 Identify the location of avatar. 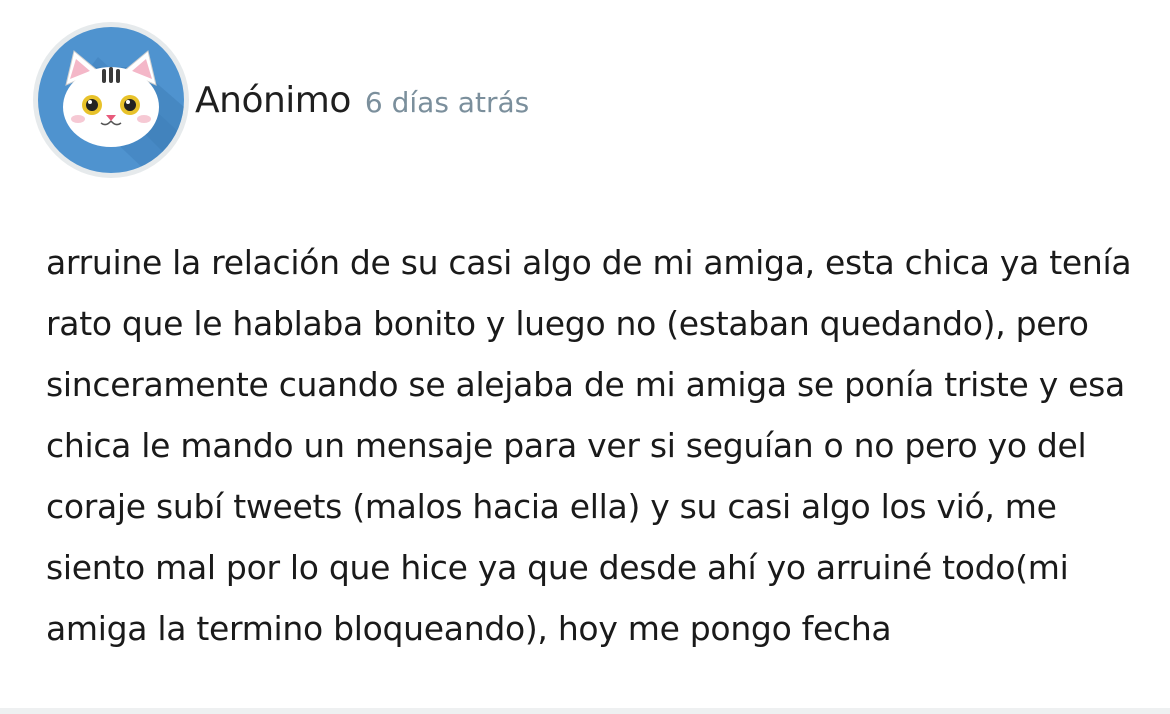
(111, 100).